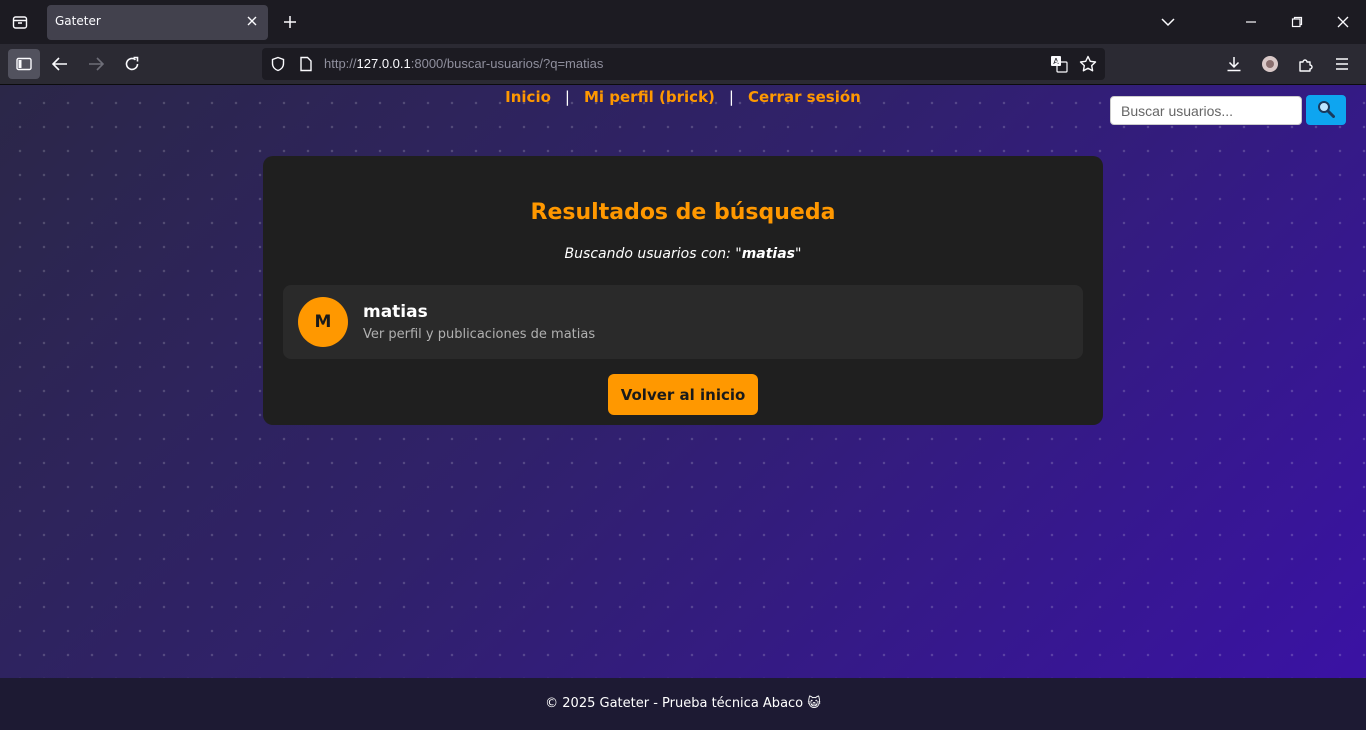 The height and width of the screenshot is (730, 1366). I want to click on tab-title: Gateter, so click(78, 21).